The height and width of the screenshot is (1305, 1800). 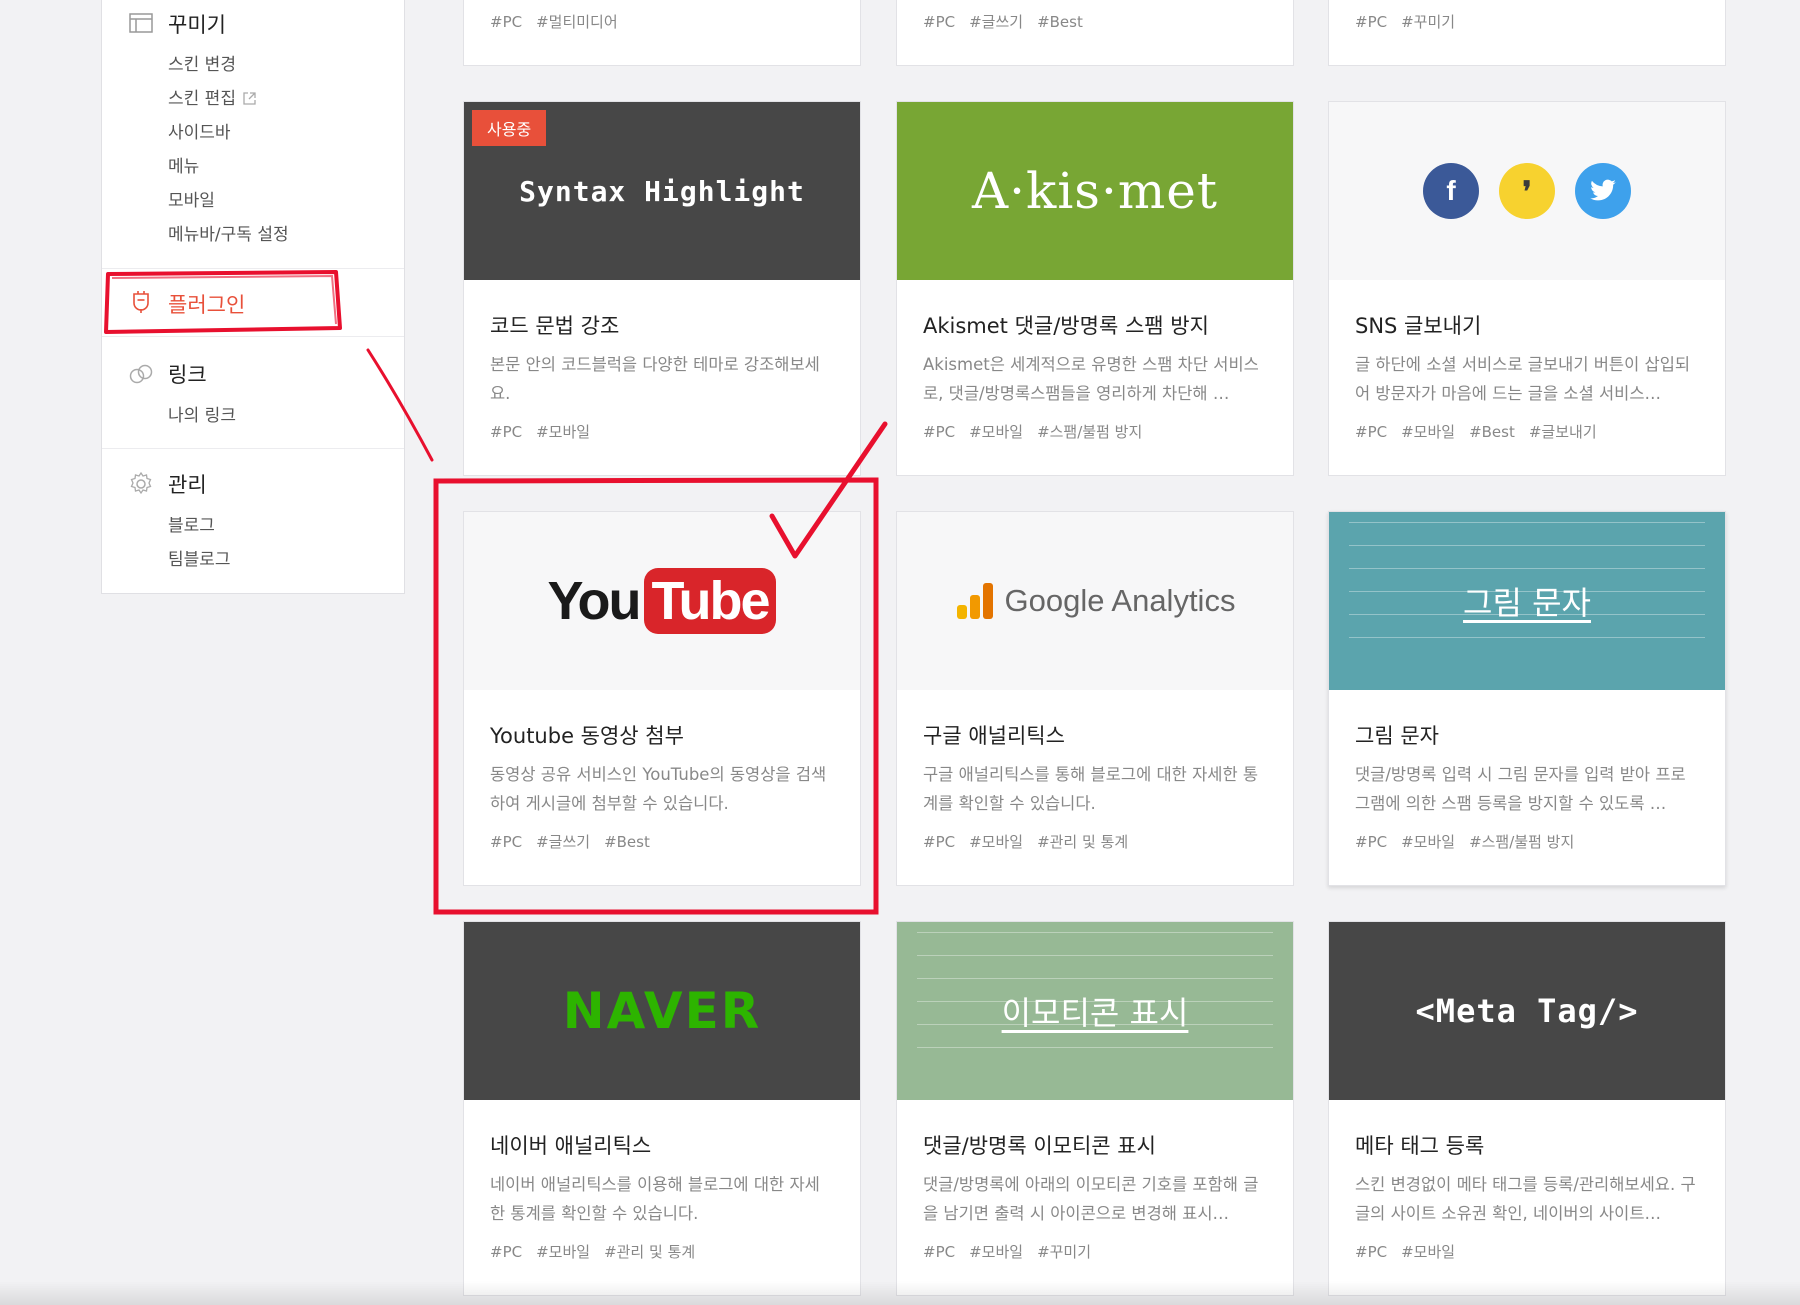 I want to click on thumb-title: <Meta Tag/>, so click(x=1527, y=1011).